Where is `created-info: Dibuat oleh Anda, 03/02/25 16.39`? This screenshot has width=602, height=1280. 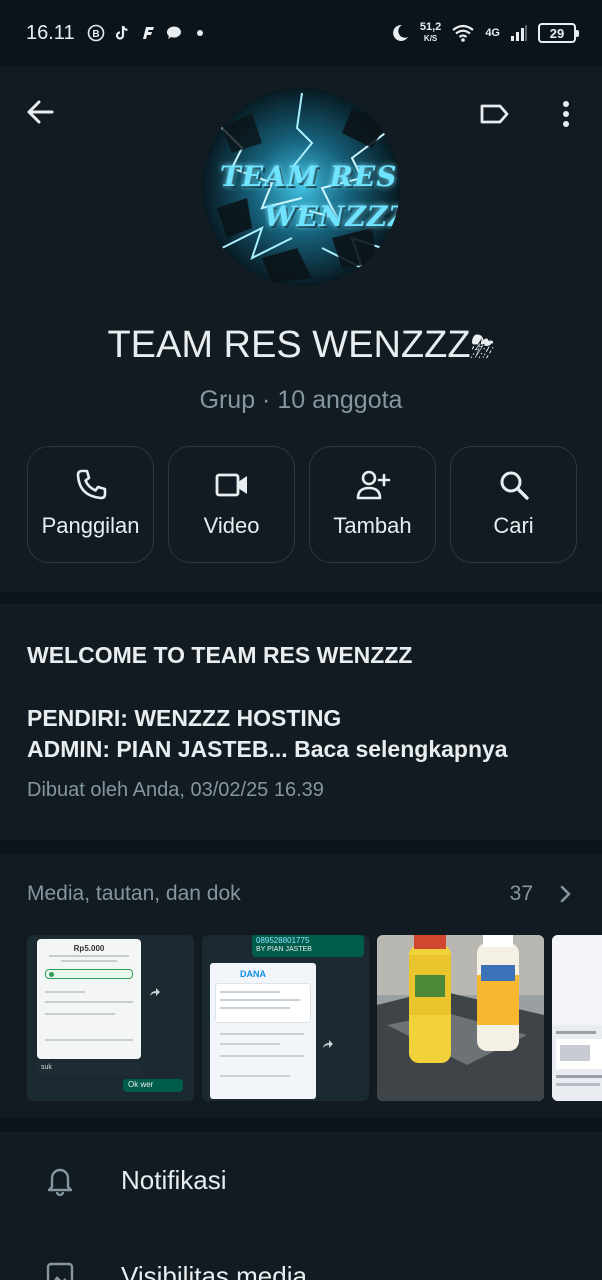
created-info: Dibuat oleh Anda, 03/02/25 16.39 is located at coordinates (175, 790).